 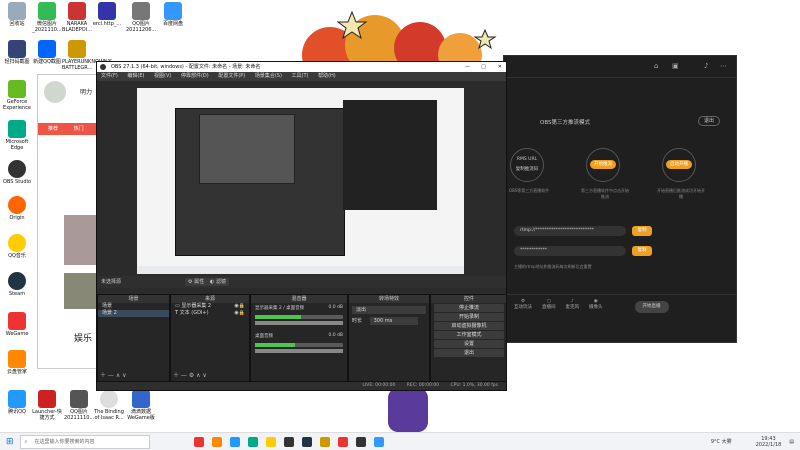 I want to click on close-button: ✕, so click(x=500, y=67).